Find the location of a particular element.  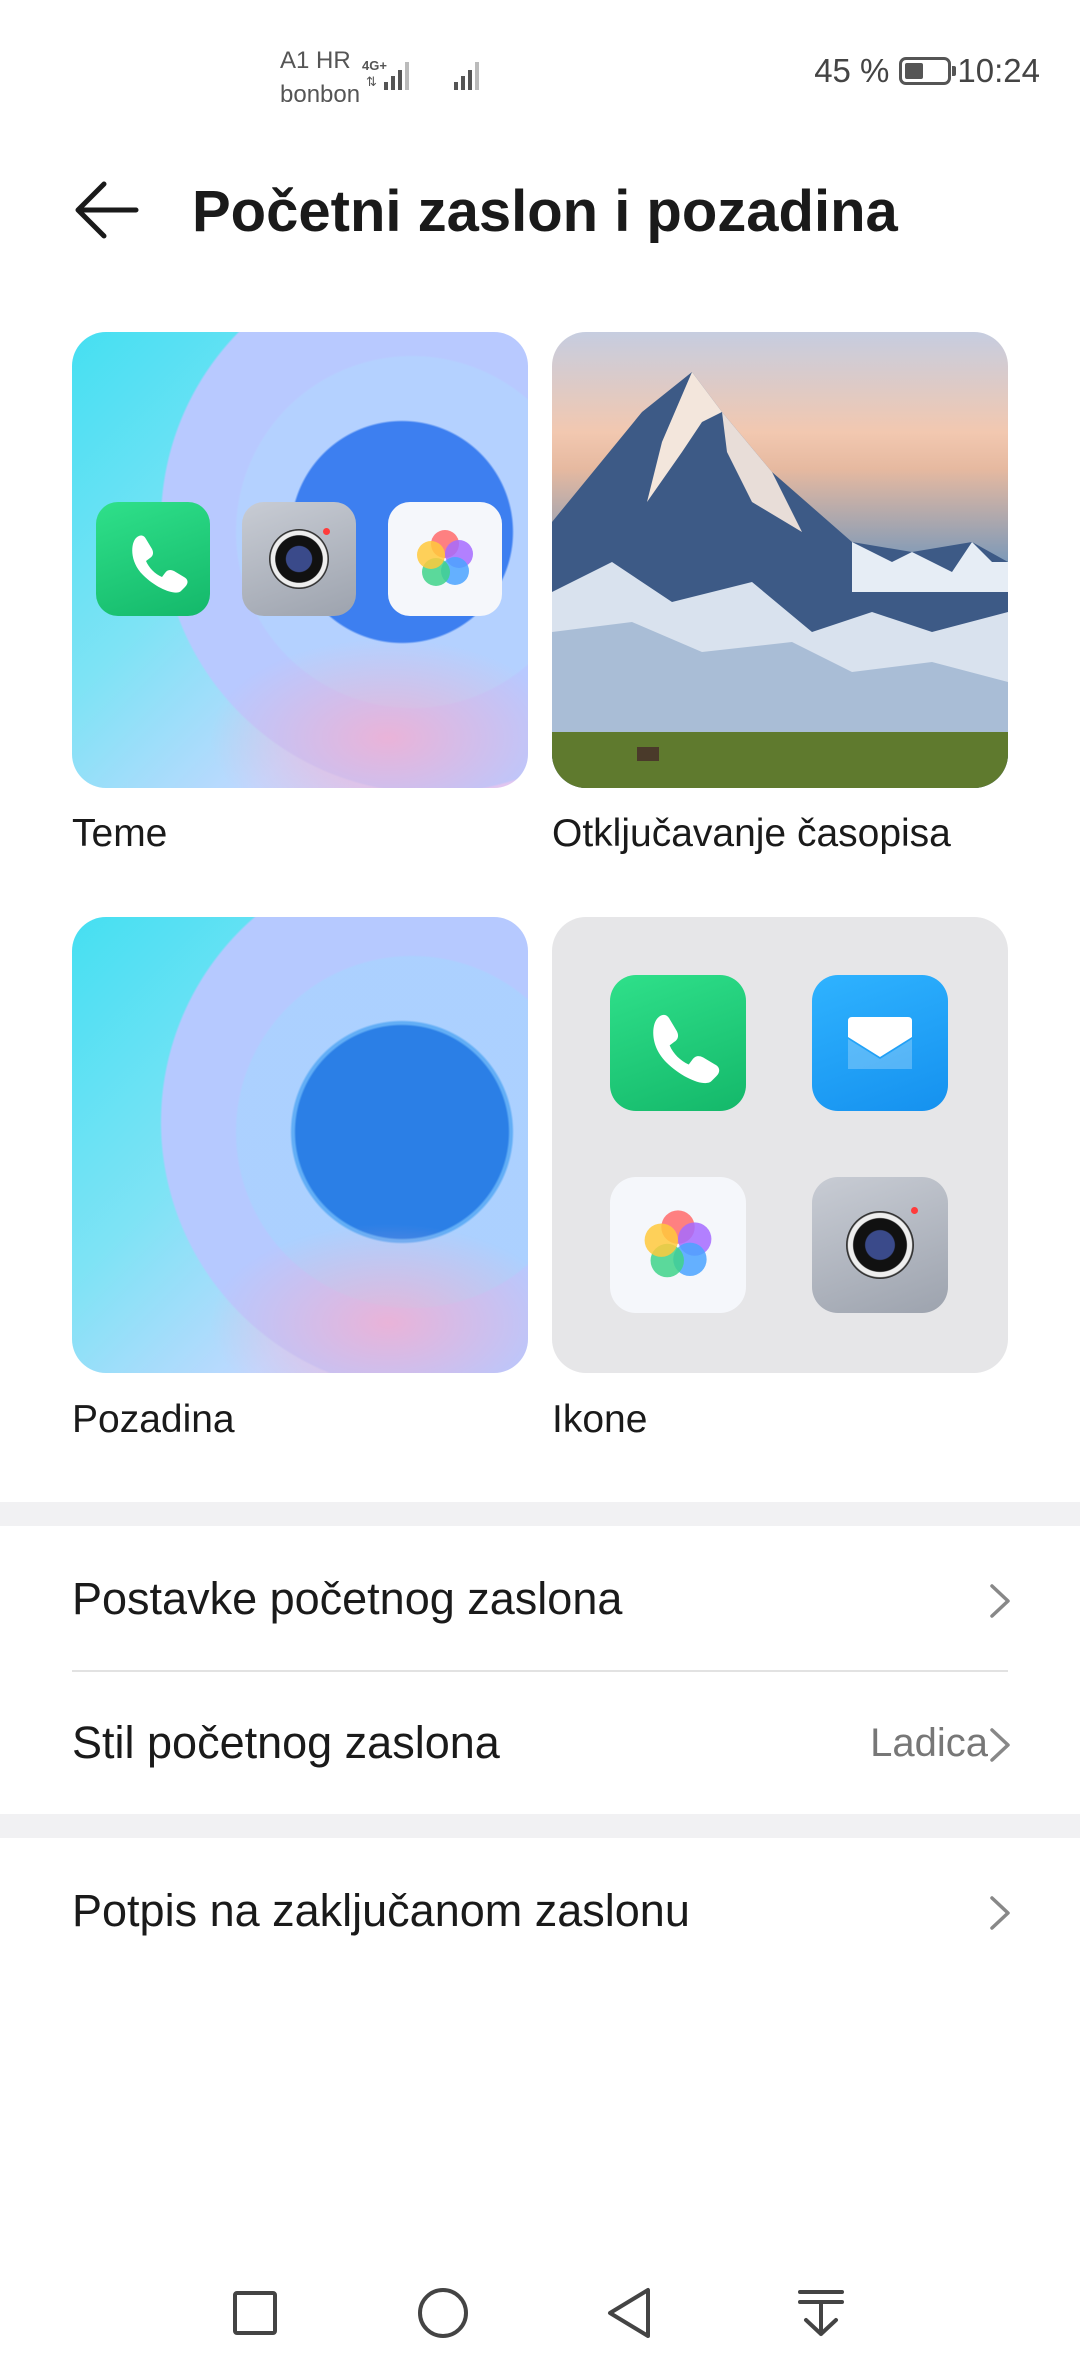

lock-screen-signature-label: Potpis na zaključanom zaslonu is located at coordinates (381, 1910).